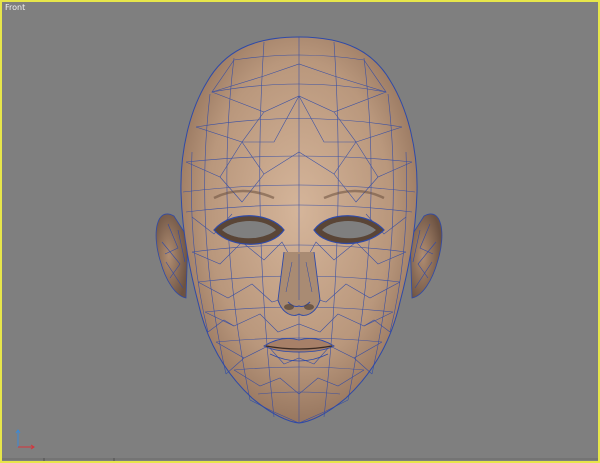 Image resolution: width=600 pixels, height=463 pixels. Describe the element at coordinates (299, 283) in the screenshot. I see `nose` at that location.